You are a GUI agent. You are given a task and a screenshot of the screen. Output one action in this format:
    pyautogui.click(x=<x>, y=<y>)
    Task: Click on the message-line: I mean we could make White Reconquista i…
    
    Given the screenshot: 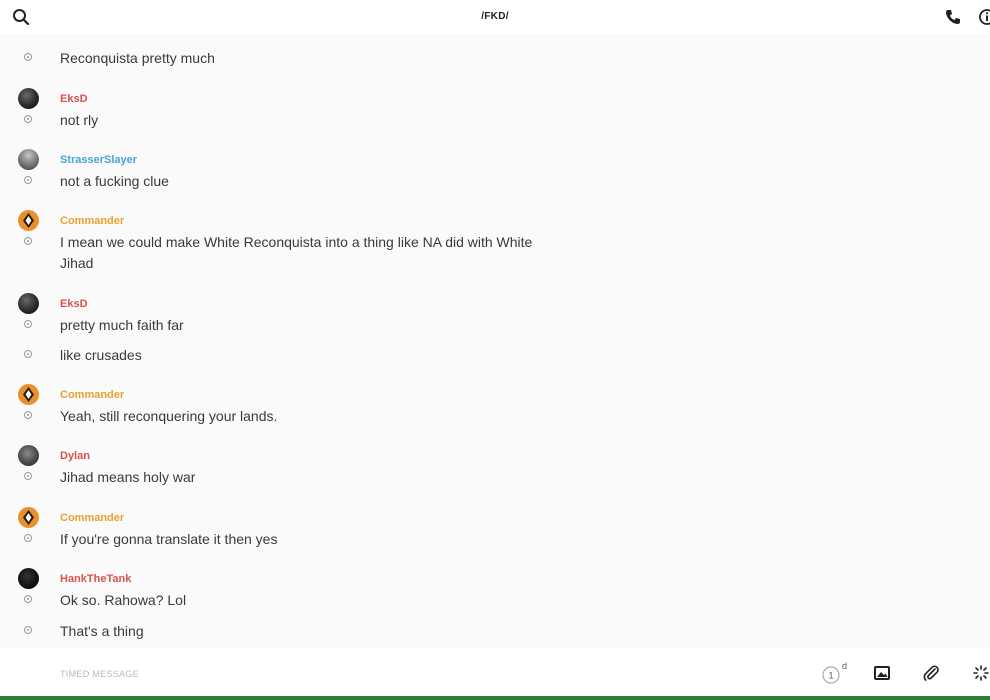 What is the action you would take?
    pyautogui.click(x=495, y=252)
    